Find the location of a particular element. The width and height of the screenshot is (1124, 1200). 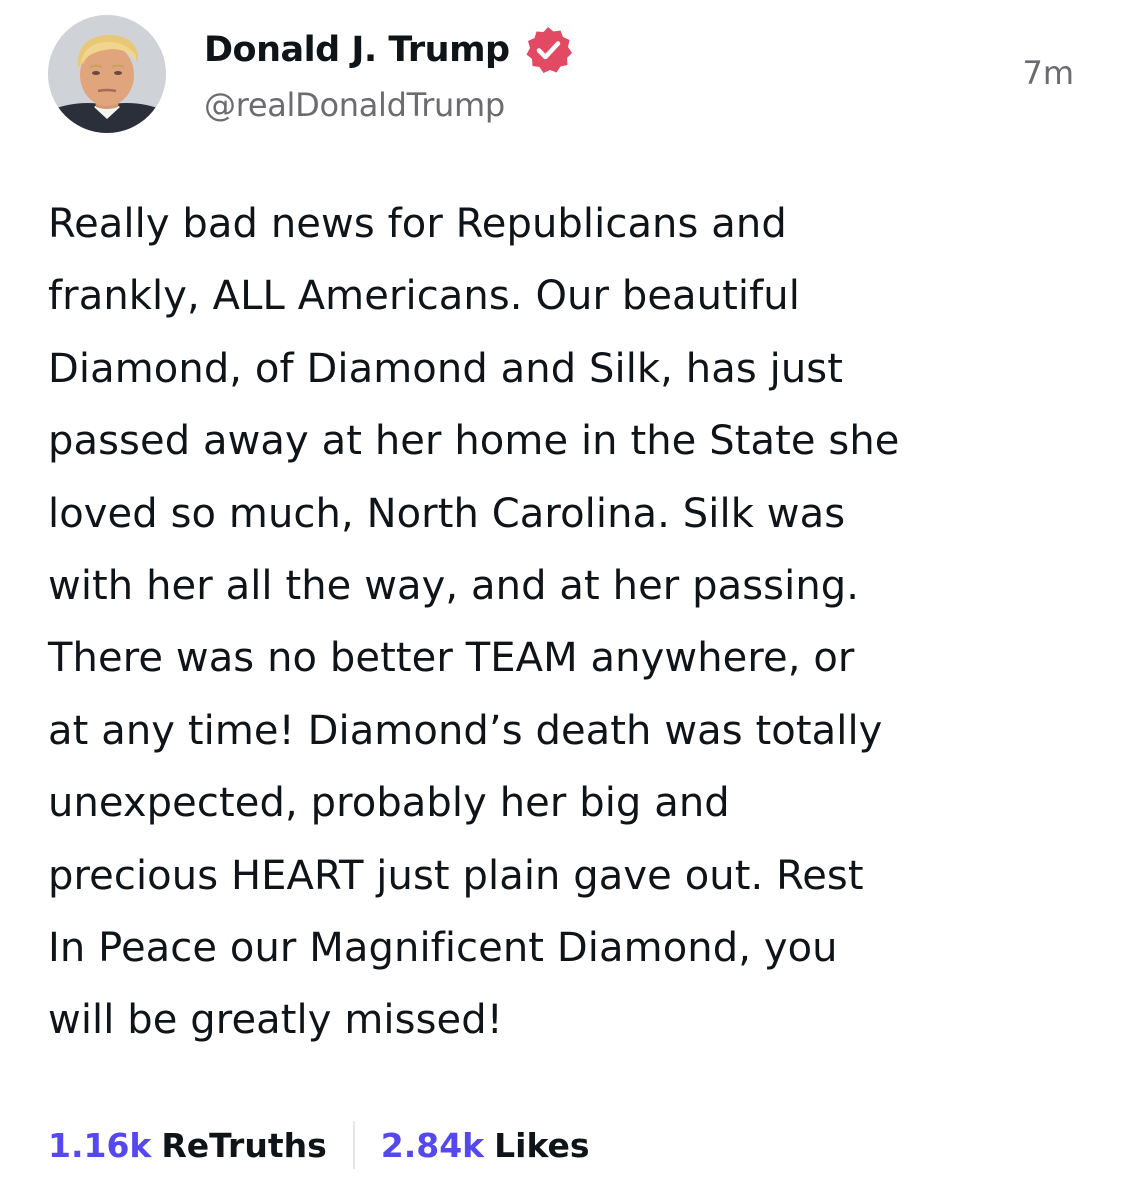

post-body-line: passed away at her home in the State she is located at coordinates (474, 441).